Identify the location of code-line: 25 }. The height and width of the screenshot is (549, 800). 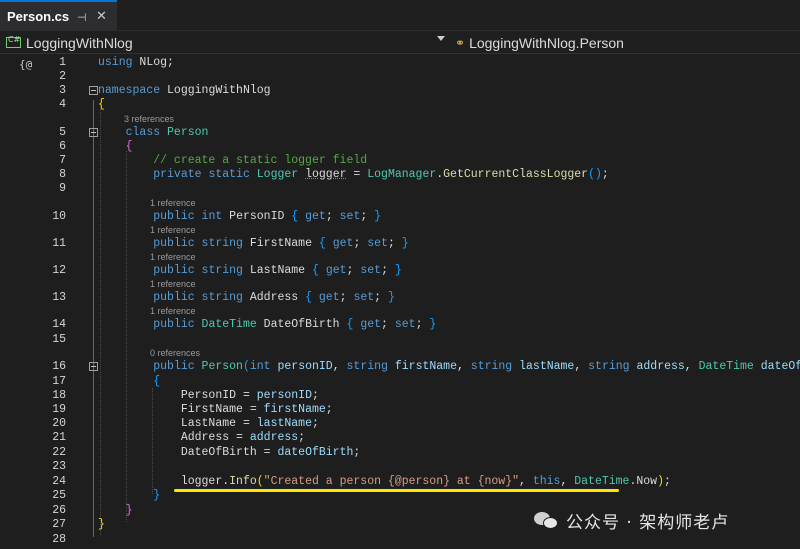
(400, 496).